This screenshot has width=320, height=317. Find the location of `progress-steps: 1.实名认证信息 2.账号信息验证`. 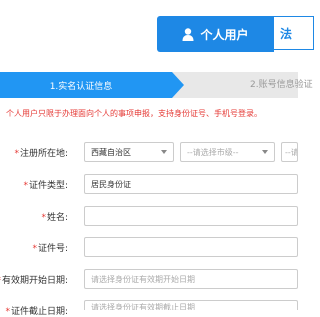

progress-steps: 1.实名认证信息 2.账号信息验证 is located at coordinates (156, 85).